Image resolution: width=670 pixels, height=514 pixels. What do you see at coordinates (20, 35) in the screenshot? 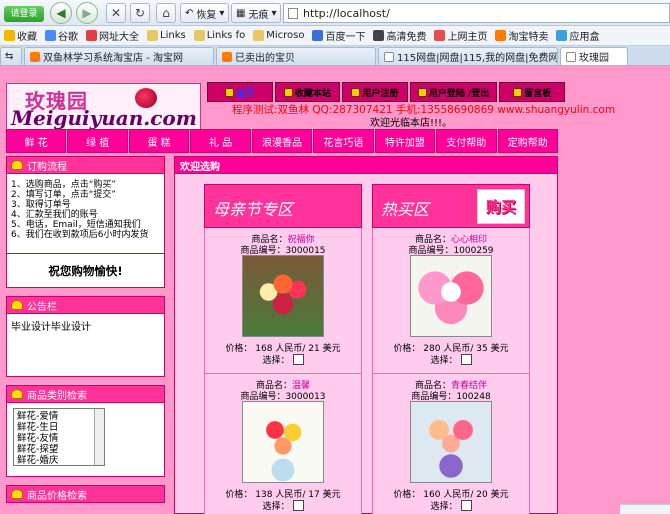
I see `bookmark-item: 收藏` at bounding box center [20, 35].